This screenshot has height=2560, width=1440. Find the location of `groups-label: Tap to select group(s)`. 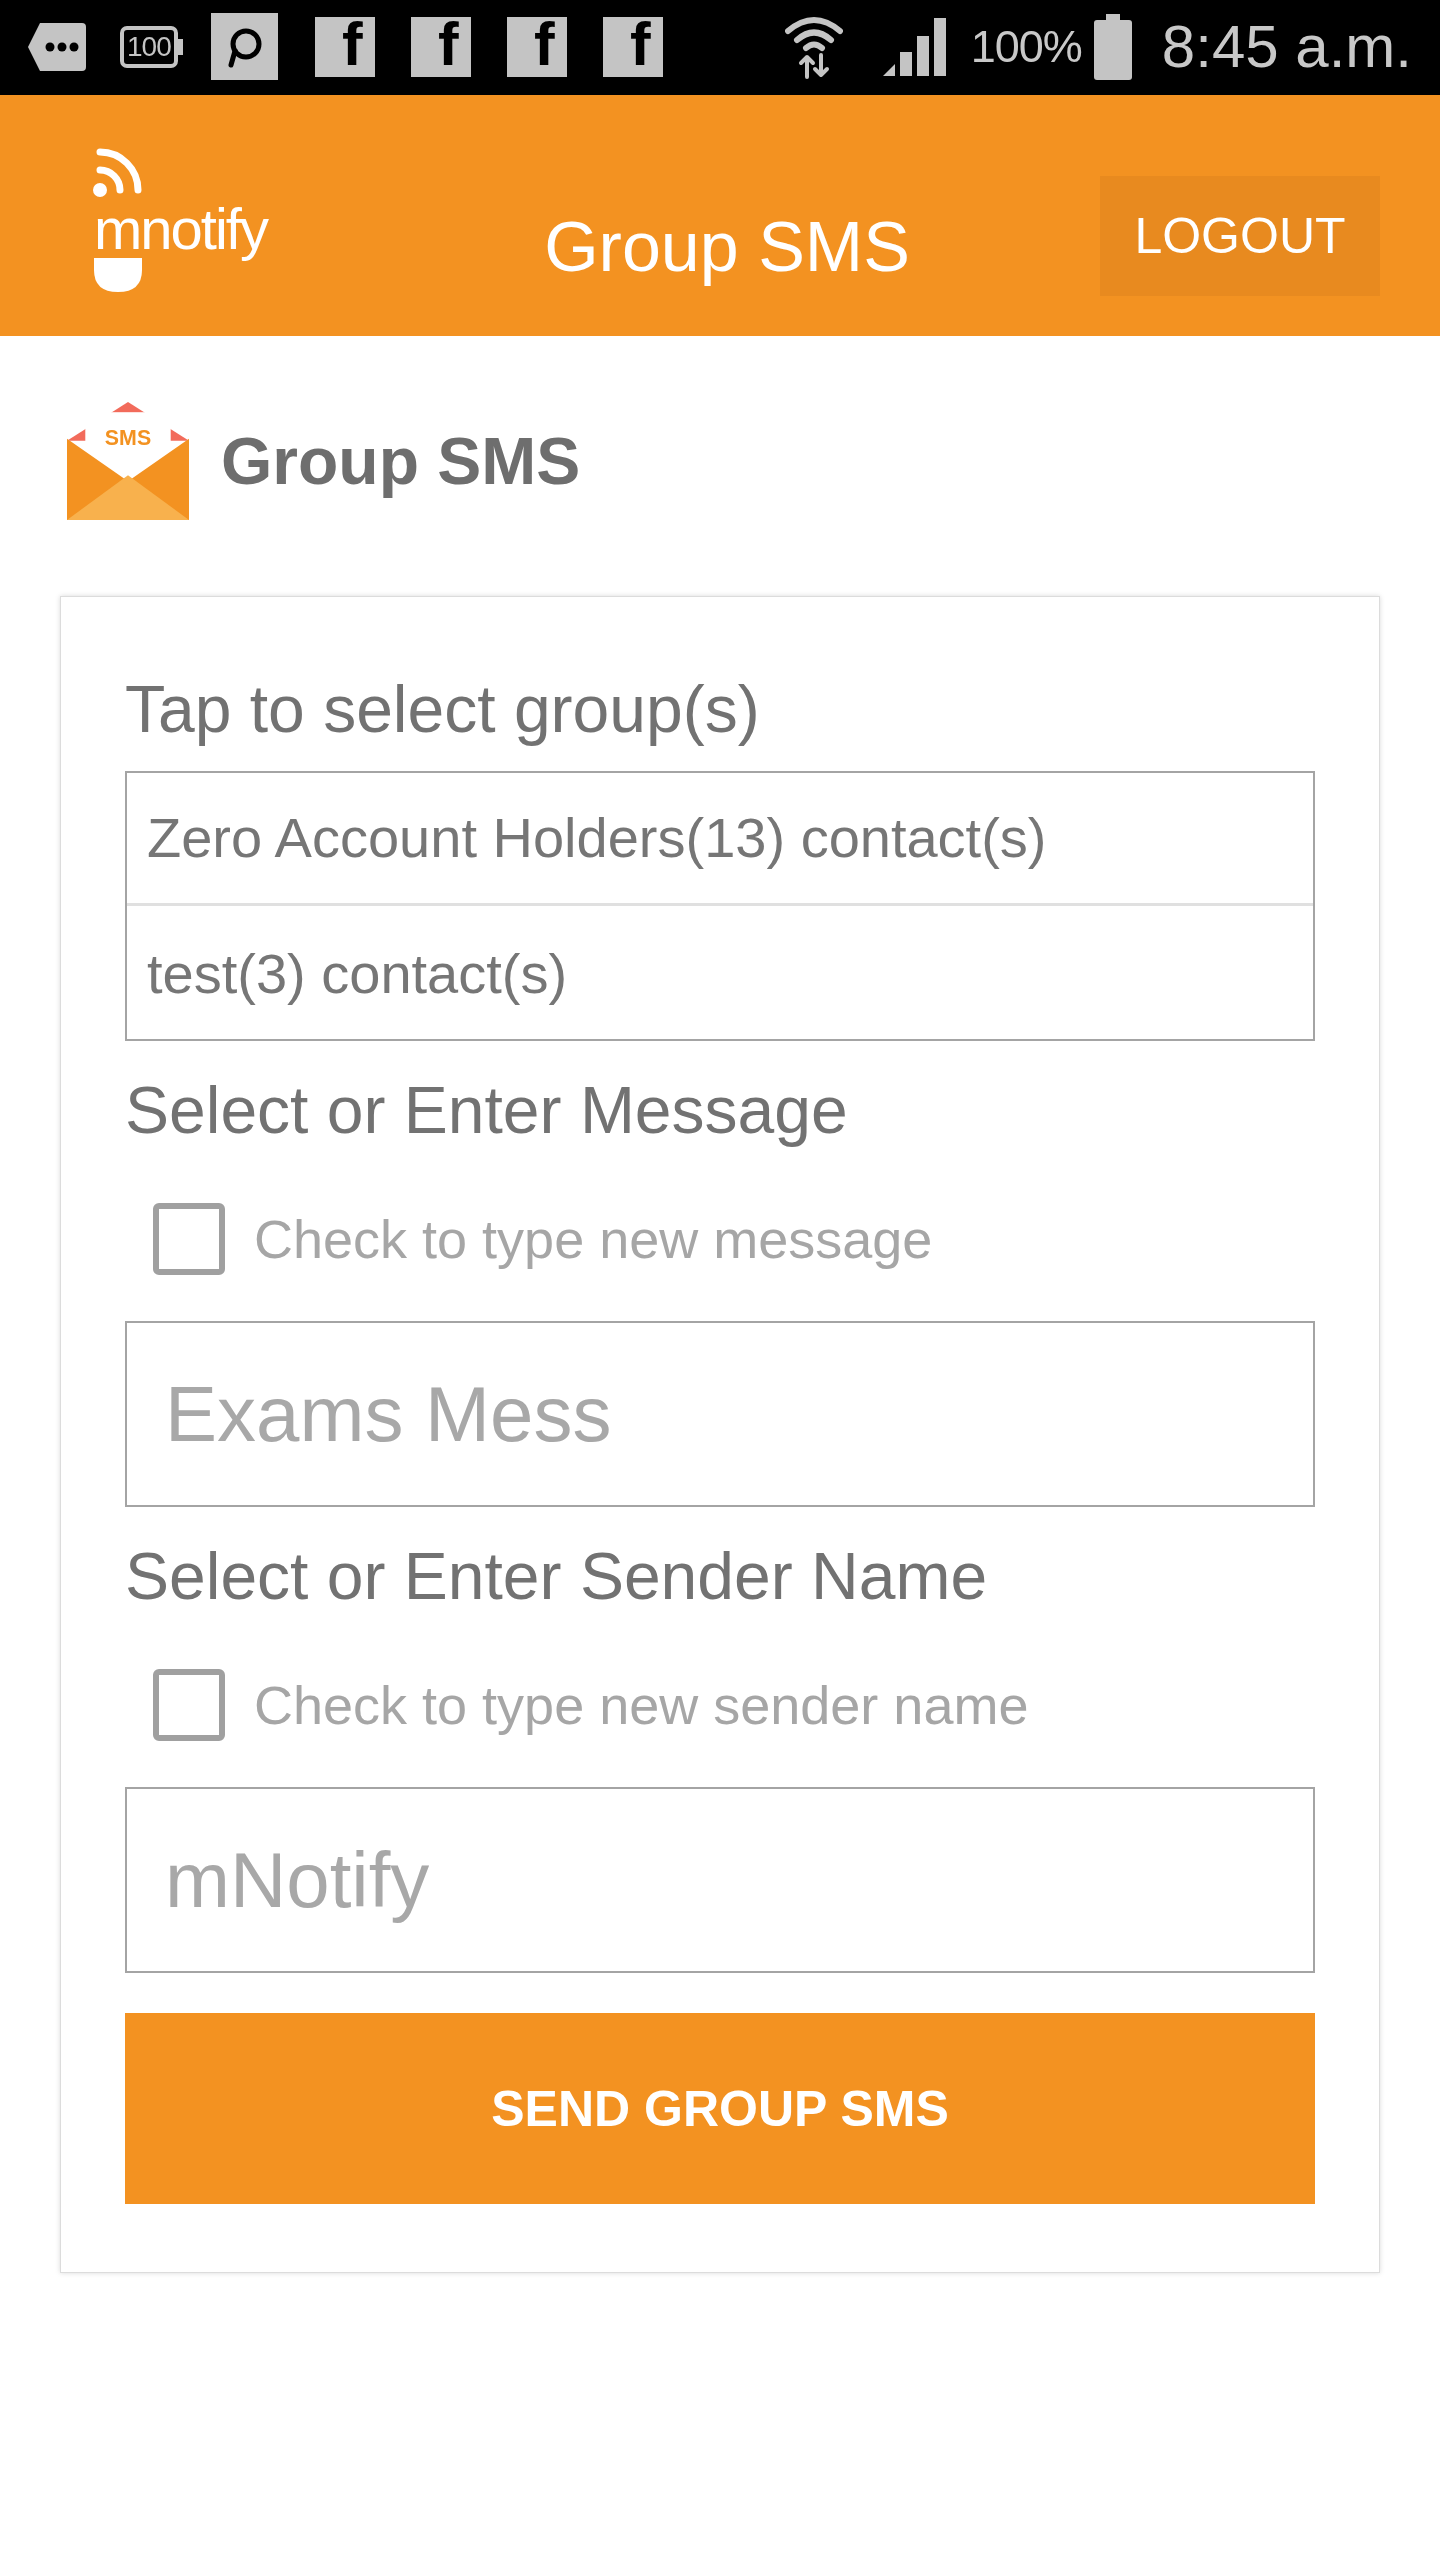

groups-label: Tap to select group(s) is located at coordinates (442, 709).